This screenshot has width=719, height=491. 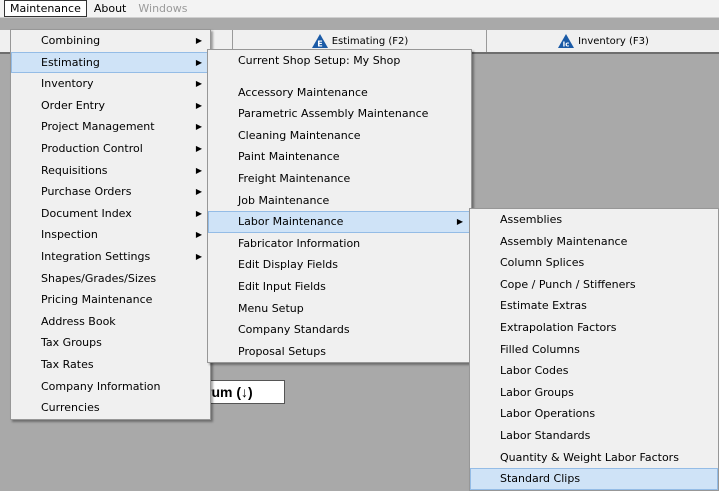 What do you see at coordinates (339, 136) in the screenshot?
I see `menu-item-cleaning-maintenance: Cleaning Maintenance` at bounding box center [339, 136].